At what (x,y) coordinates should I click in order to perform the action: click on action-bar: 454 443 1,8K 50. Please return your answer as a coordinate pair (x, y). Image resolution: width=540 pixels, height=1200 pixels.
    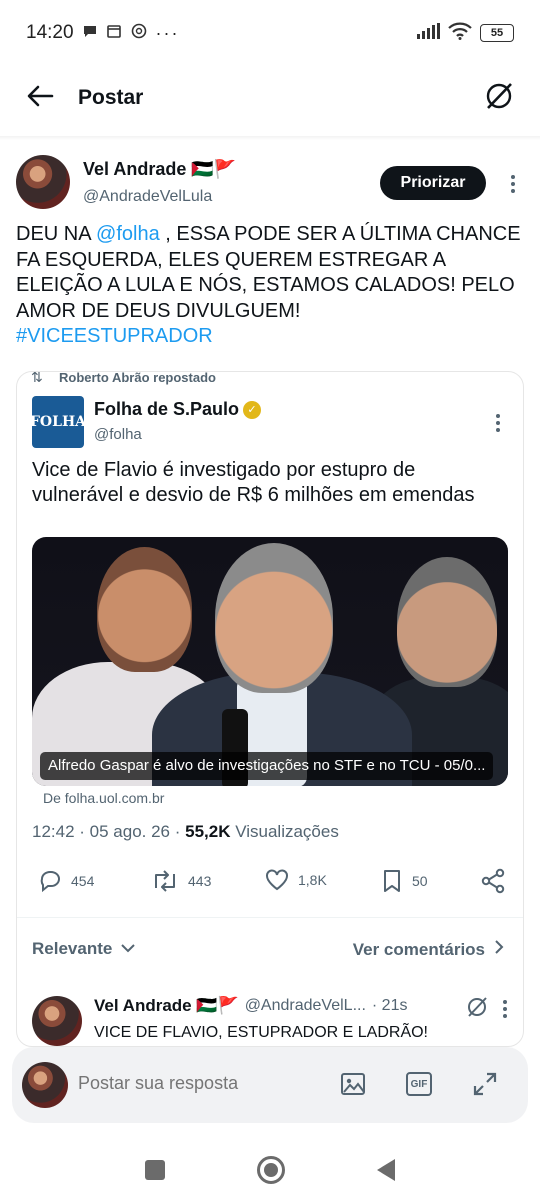
    Looking at the image, I should click on (272, 884).